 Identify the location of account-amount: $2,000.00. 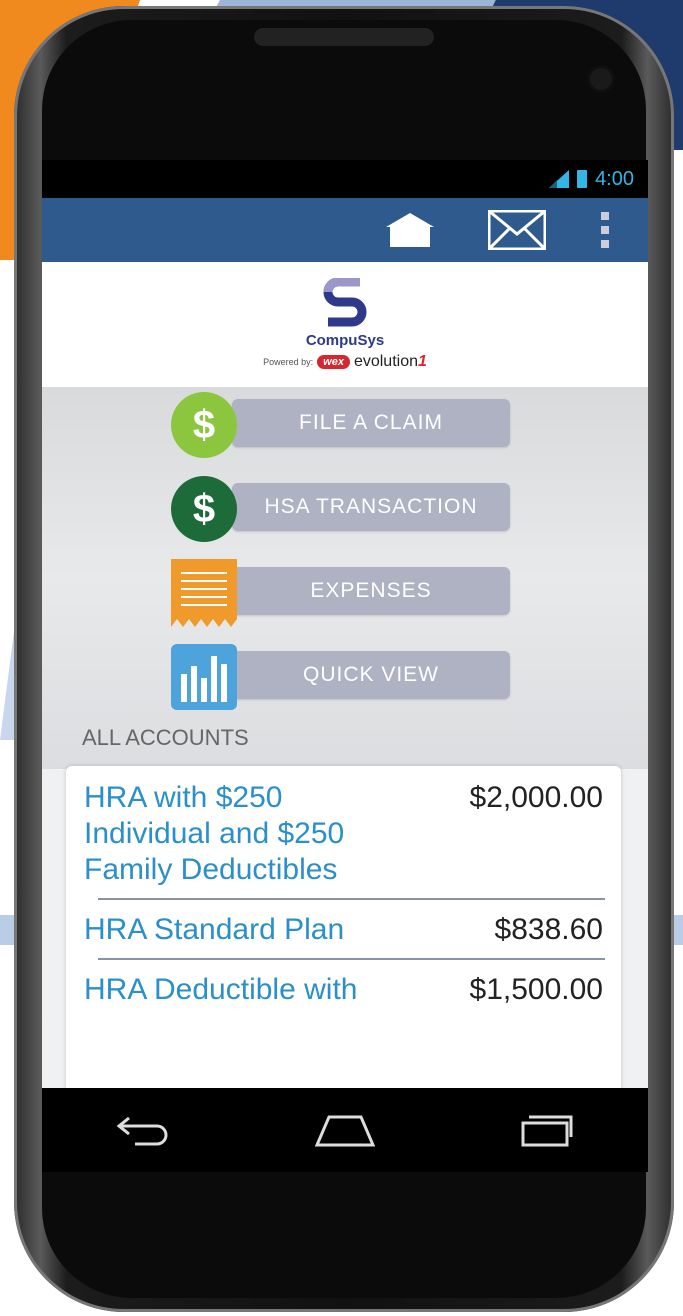
(536, 797).